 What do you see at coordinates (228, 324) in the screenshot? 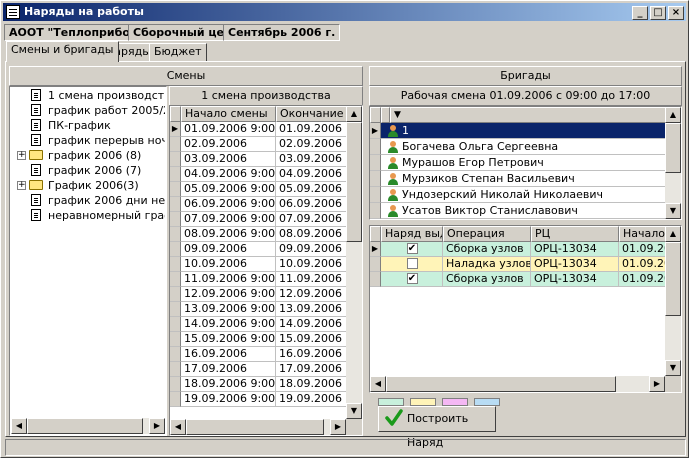
I see `shift-start-cell: 14.09.2006 9:00:00` at bounding box center [228, 324].